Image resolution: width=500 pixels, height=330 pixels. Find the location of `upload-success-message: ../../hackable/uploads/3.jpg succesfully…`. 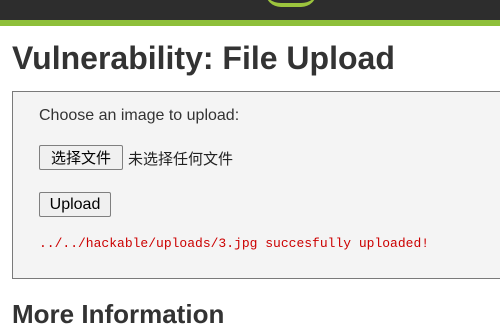

upload-success-message: ../../hackable/uploads/3.jpg succesfully… is located at coordinates (234, 243).